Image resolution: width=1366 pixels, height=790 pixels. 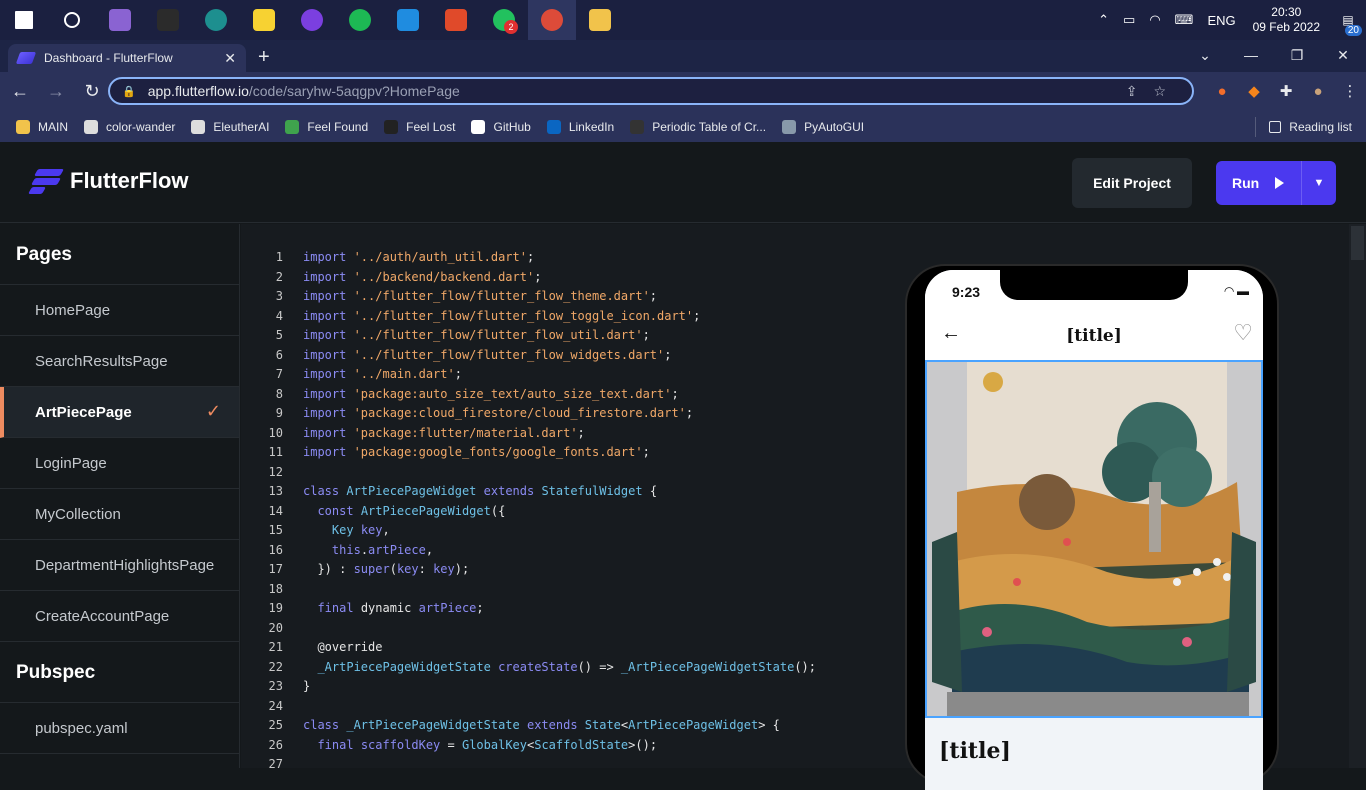 What do you see at coordinates (108, 181) in the screenshot?
I see `flutterflow-logo: FlutterFlow` at bounding box center [108, 181].